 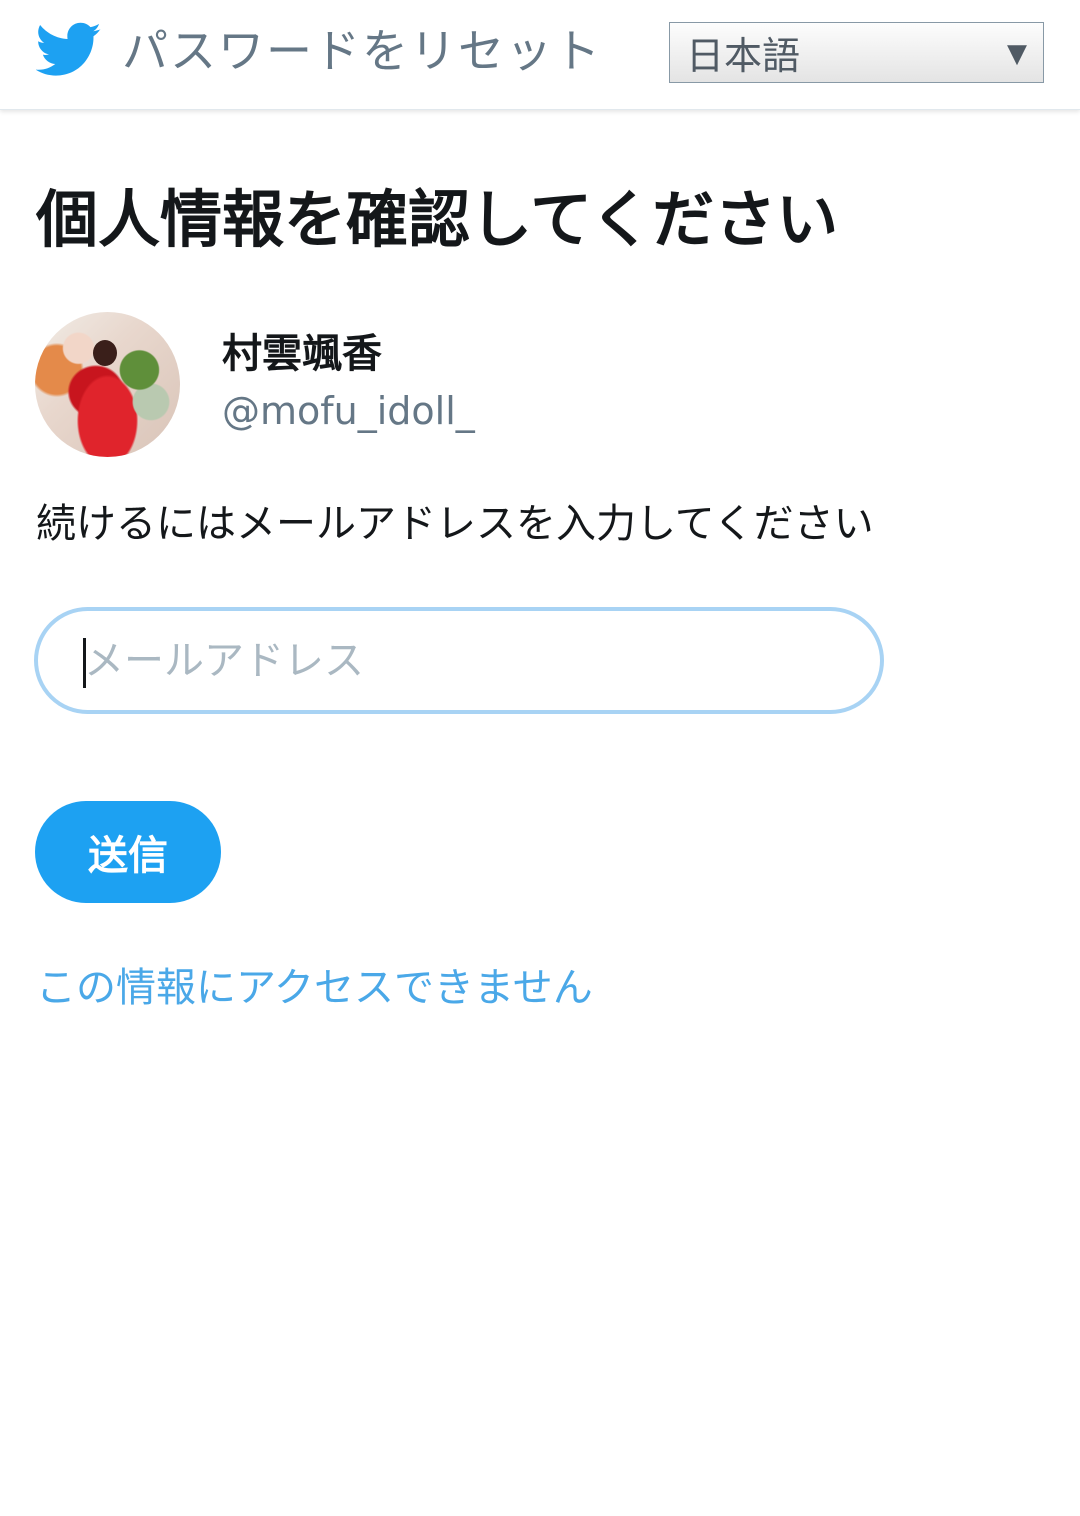 What do you see at coordinates (1017, 54) in the screenshot?
I see `chevron-down-icon: ▼` at bounding box center [1017, 54].